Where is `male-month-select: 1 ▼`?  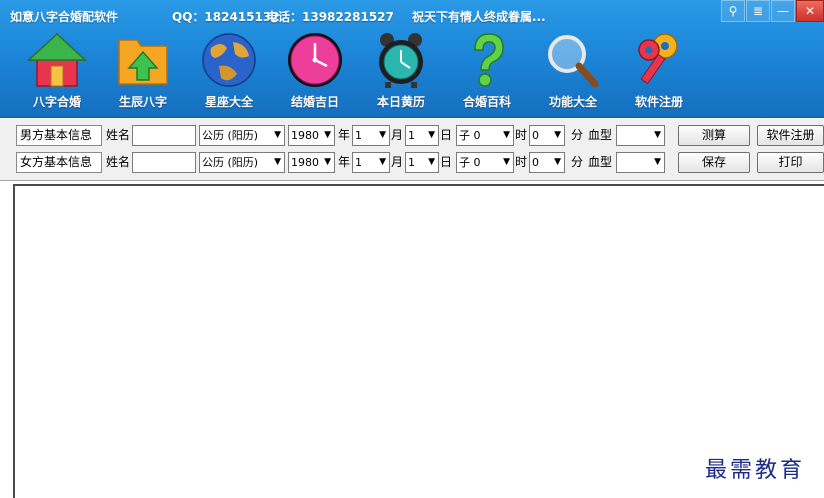
male-month-select: 1 ▼ is located at coordinates (371, 135).